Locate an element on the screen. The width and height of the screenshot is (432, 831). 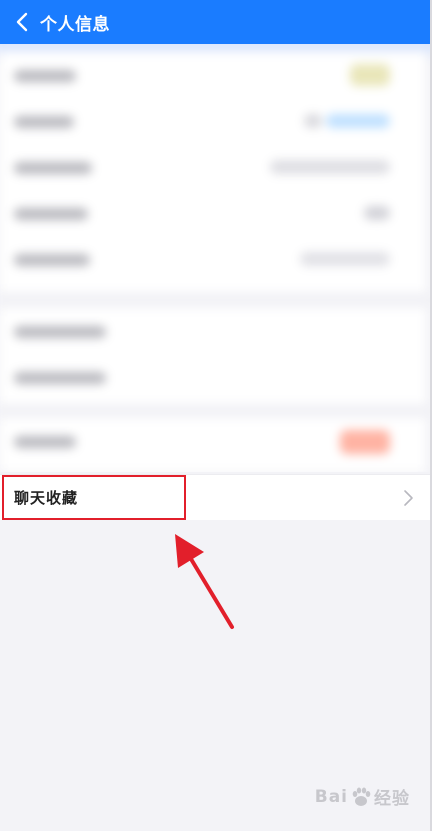
chevron-left-icon is located at coordinates (22, 22).